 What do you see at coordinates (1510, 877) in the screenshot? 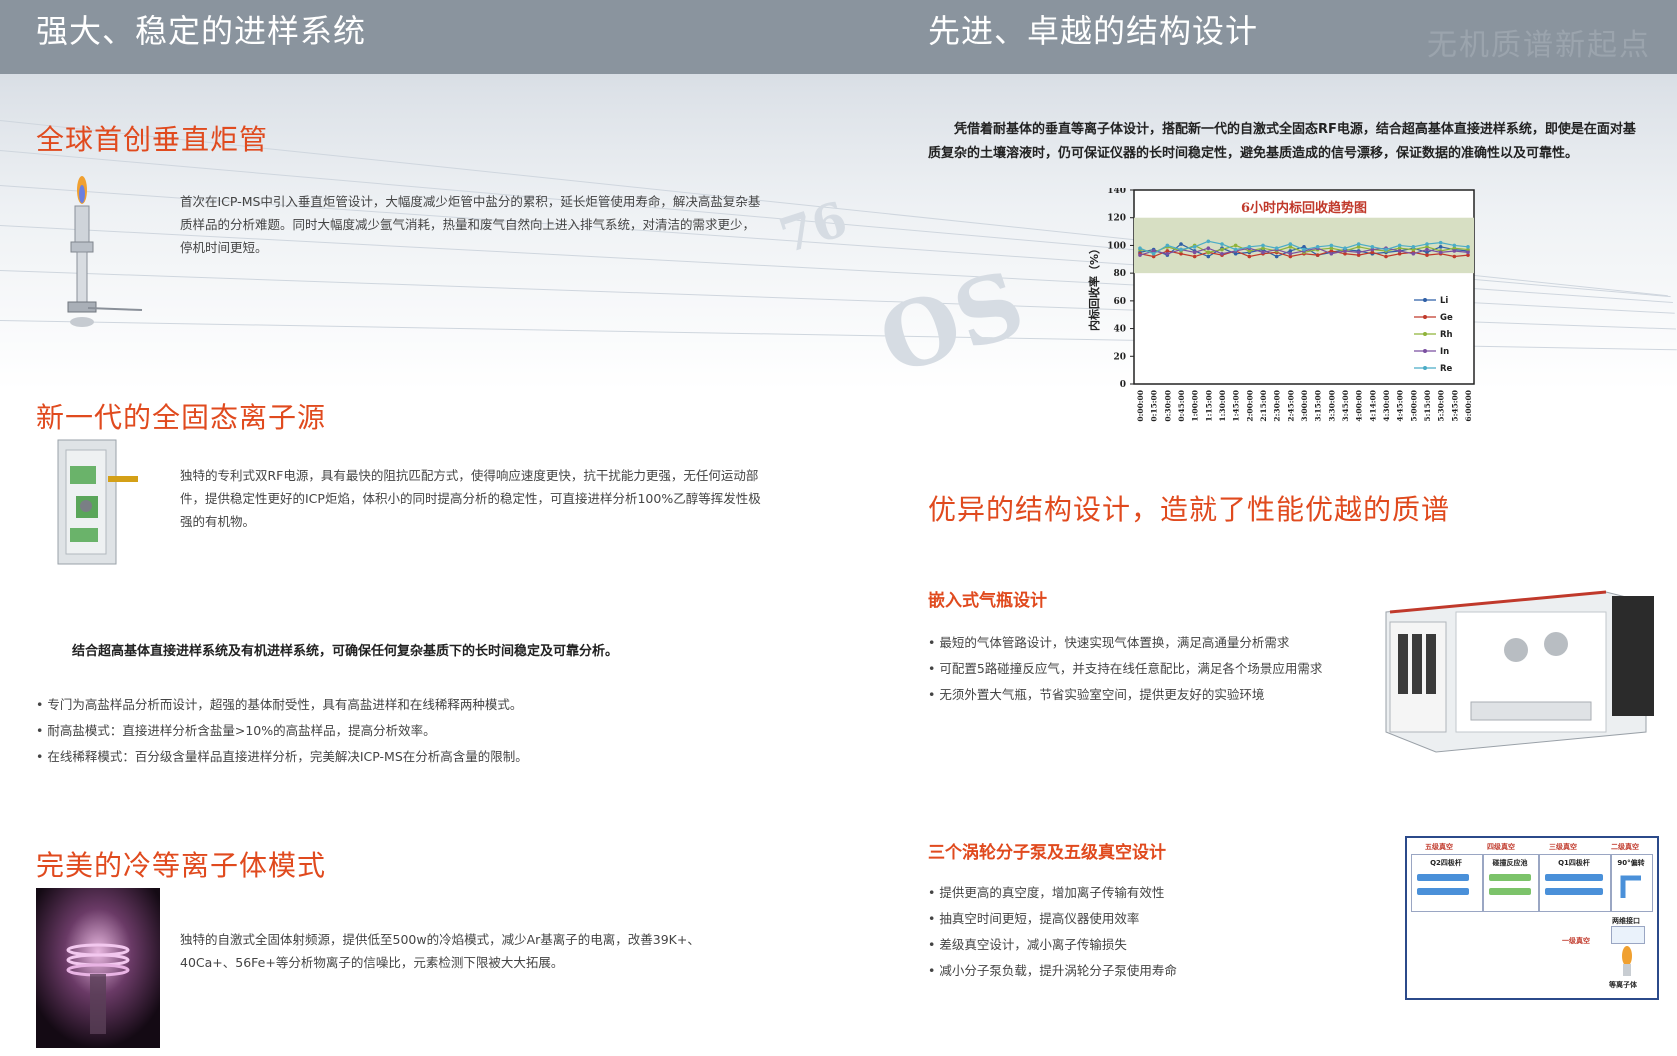
I see `collision-cell-rod` at bounding box center [1510, 877].